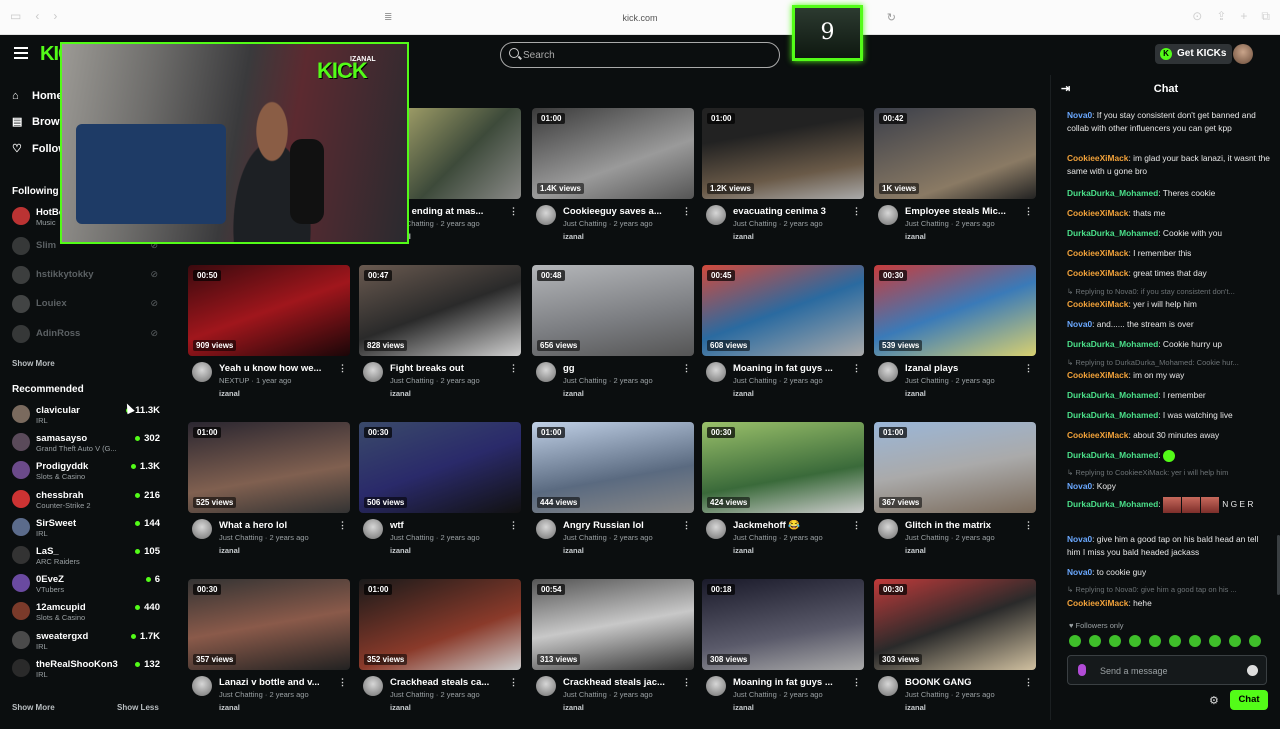  What do you see at coordinates (955, 467) in the screenshot?
I see `video-thumbnail: 01:00 367 views` at bounding box center [955, 467].